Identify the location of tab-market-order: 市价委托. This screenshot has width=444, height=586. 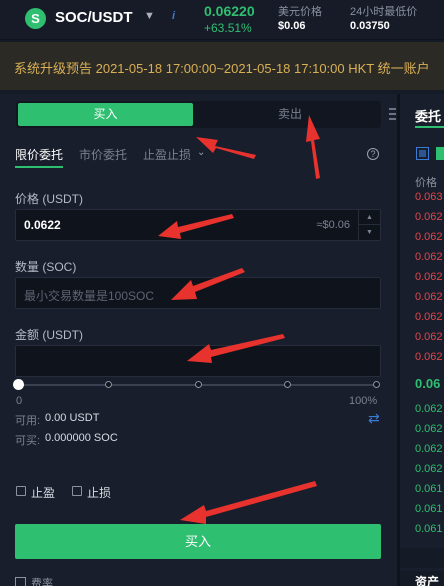
(103, 154).